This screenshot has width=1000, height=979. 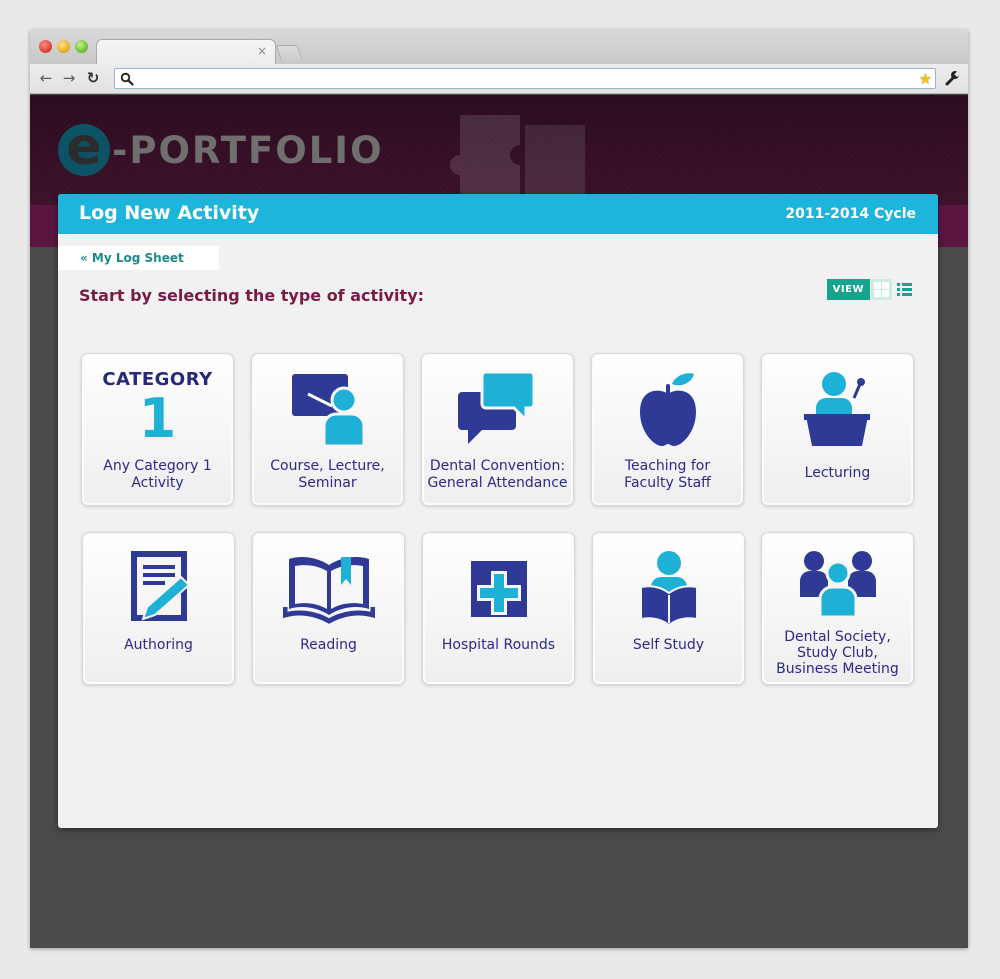 What do you see at coordinates (850, 214) in the screenshot?
I see `cycle-label: 2011-2014 Cycle` at bounding box center [850, 214].